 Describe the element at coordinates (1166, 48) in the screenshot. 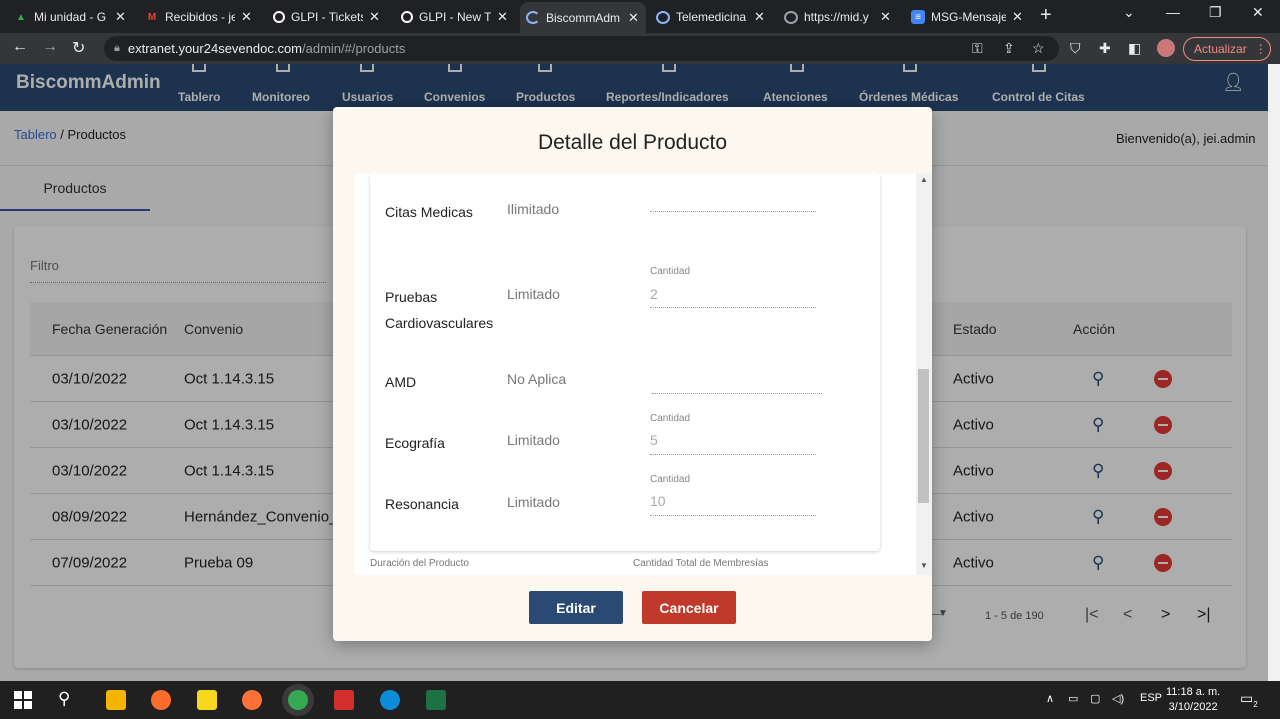

I see `profile-avatar` at that location.